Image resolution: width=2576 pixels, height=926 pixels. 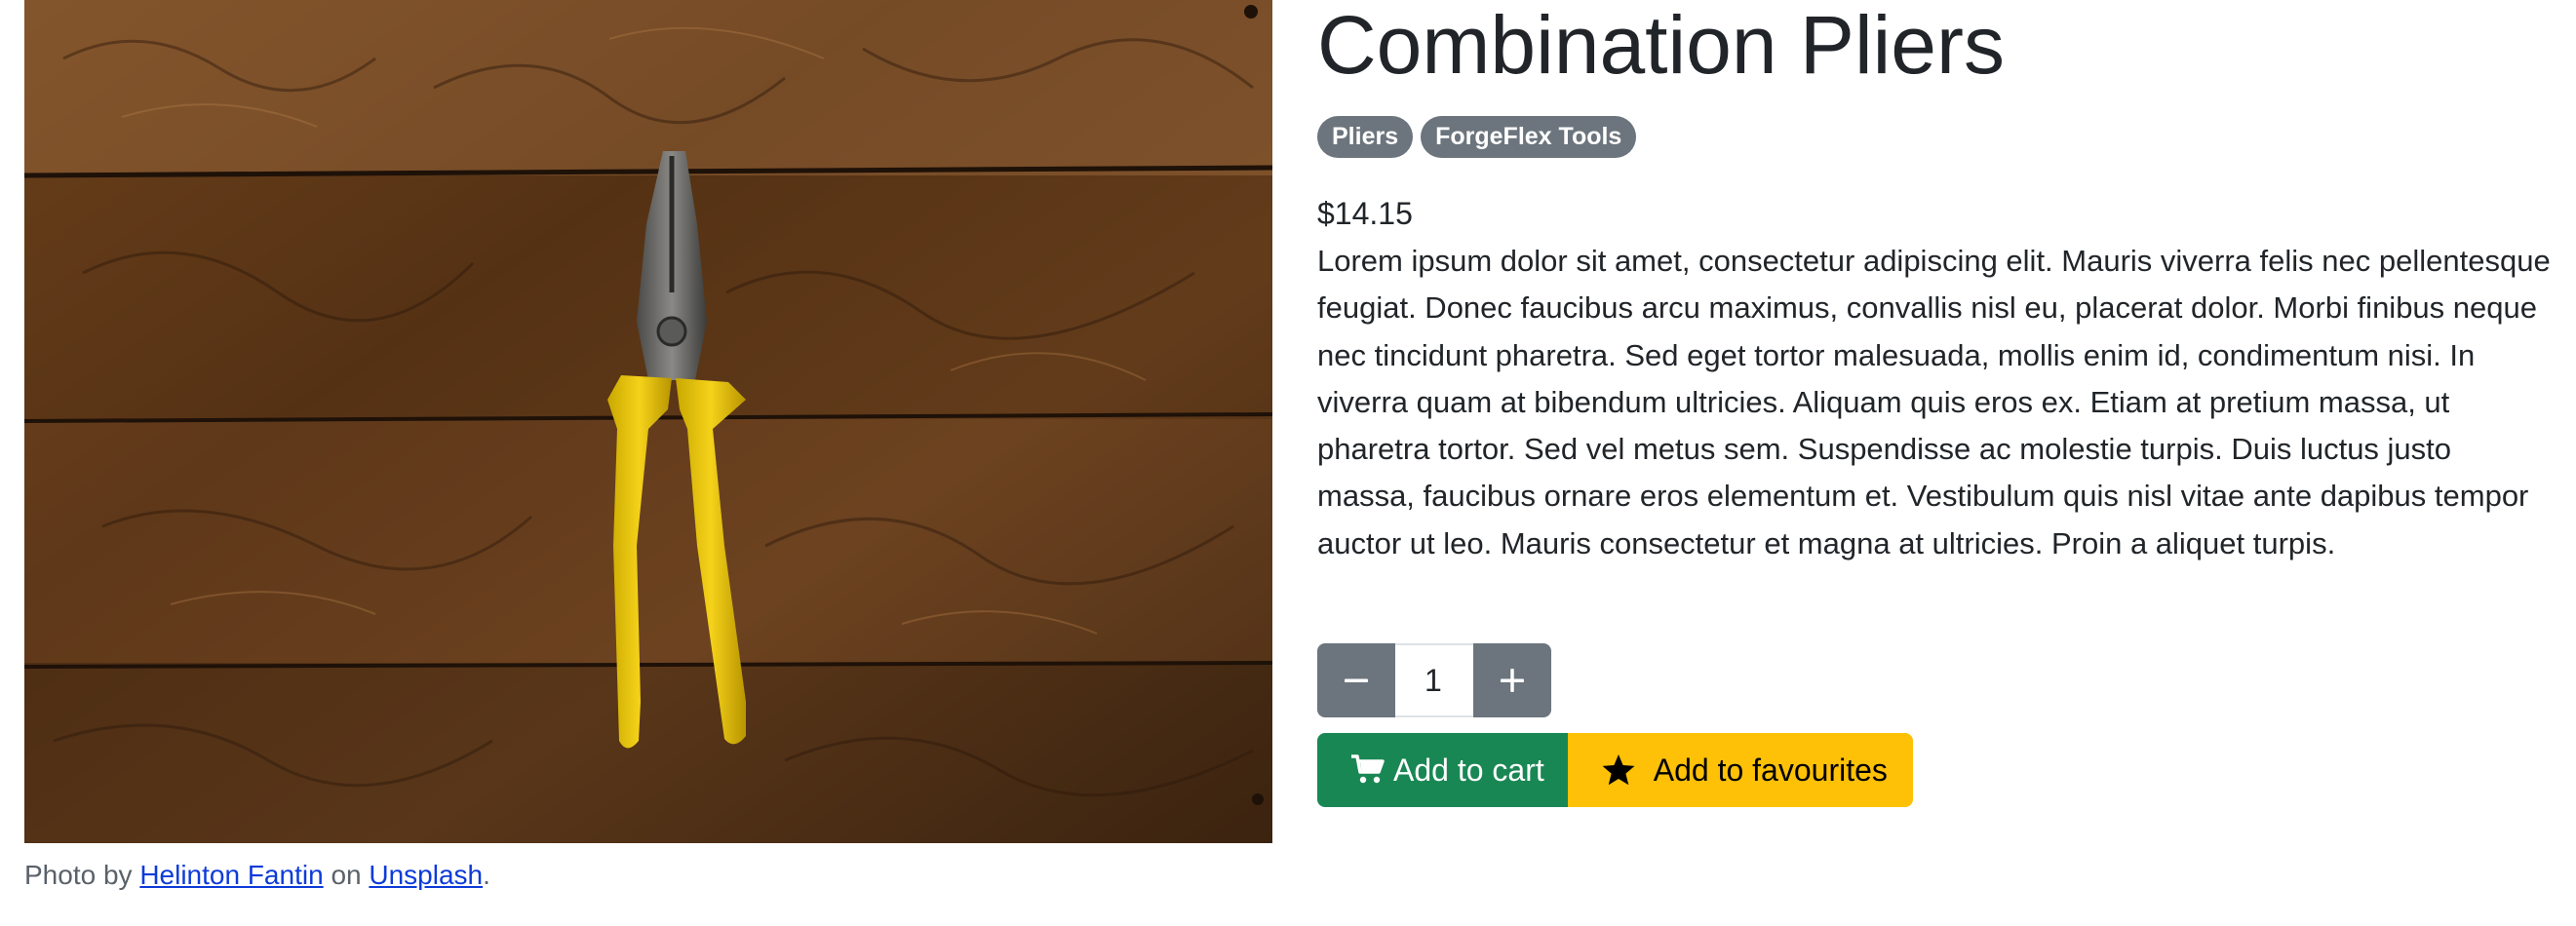 I want to click on caption-middle: on, so click(x=346, y=875).